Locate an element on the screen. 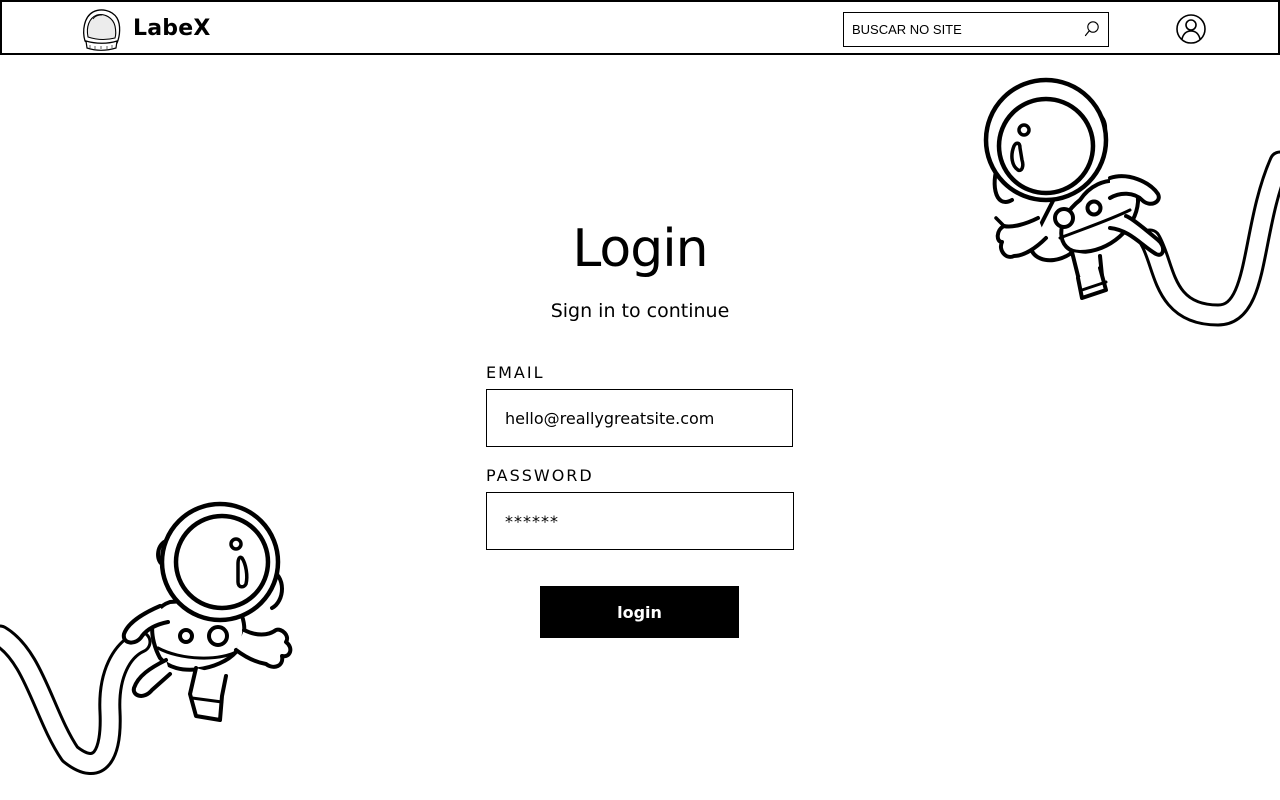  login-button: login is located at coordinates (639, 612).